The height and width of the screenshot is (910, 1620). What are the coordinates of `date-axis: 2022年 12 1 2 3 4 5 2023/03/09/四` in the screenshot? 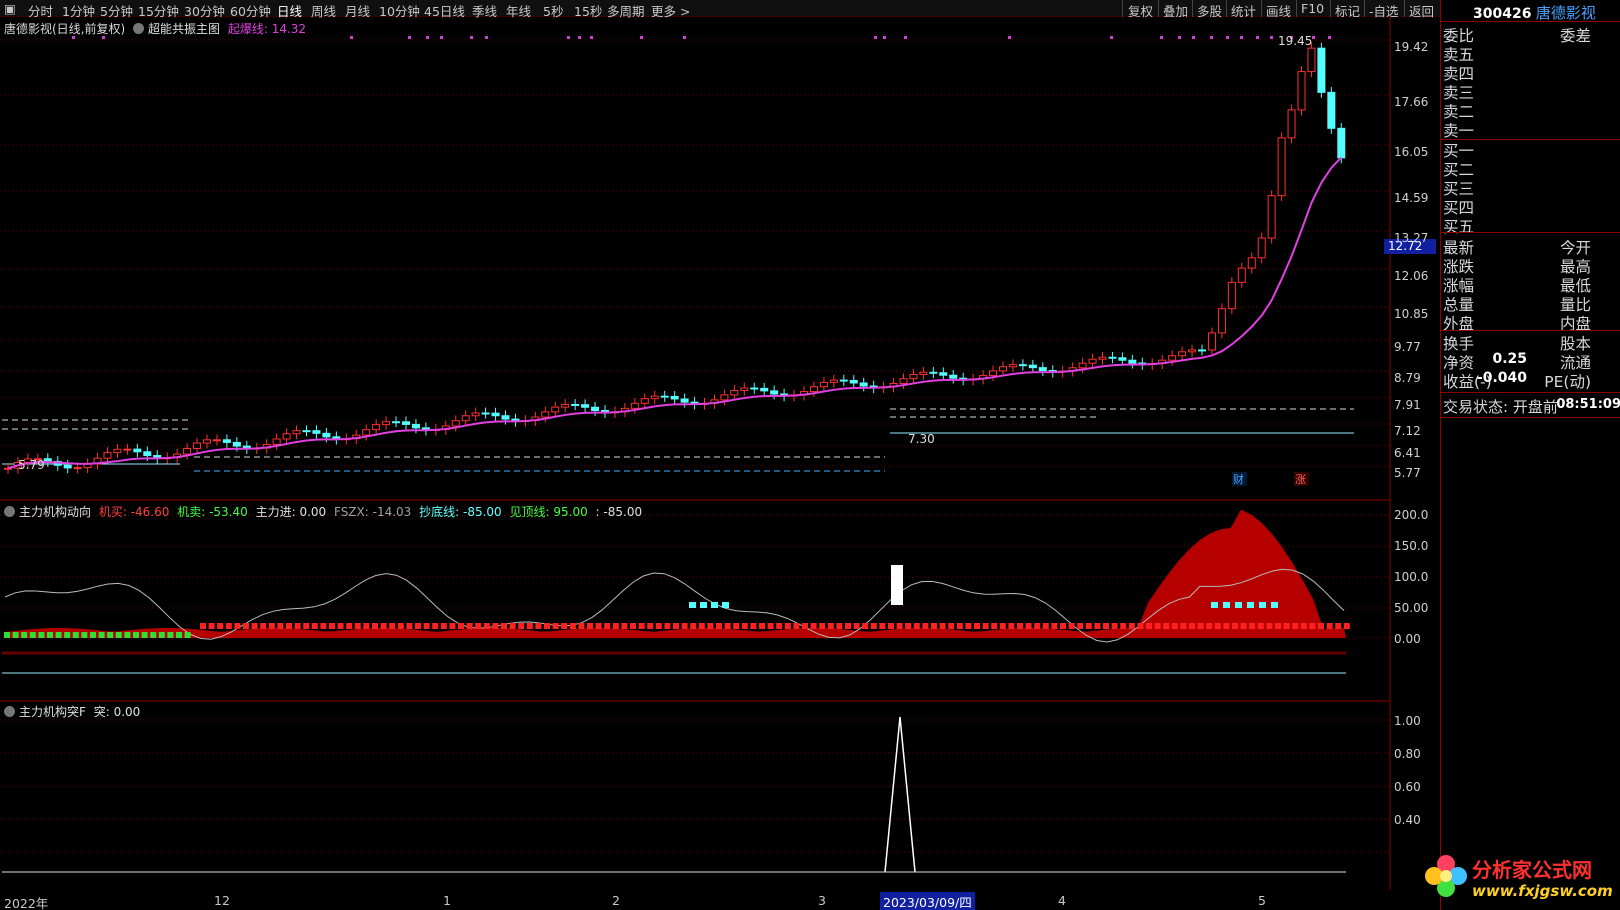 It's located at (720, 900).